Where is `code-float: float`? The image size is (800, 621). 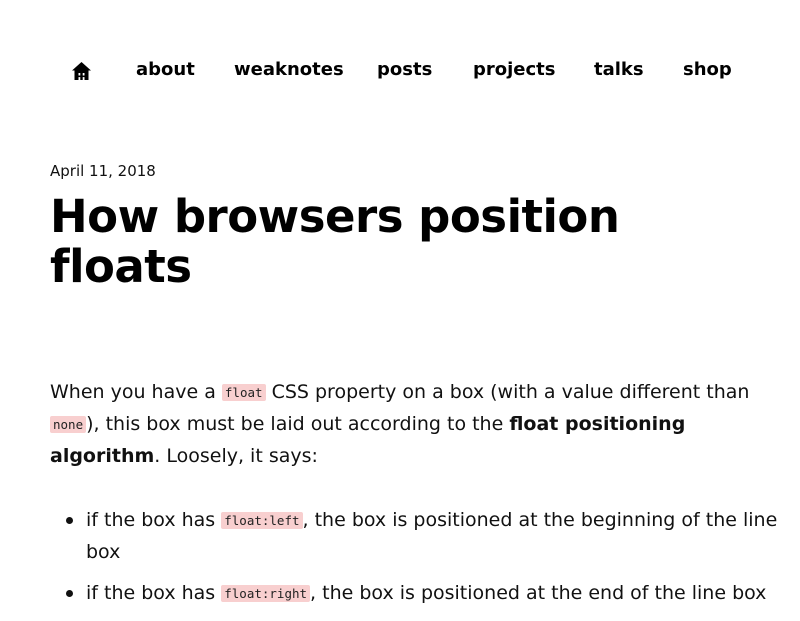
code-float: float is located at coordinates (243, 392).